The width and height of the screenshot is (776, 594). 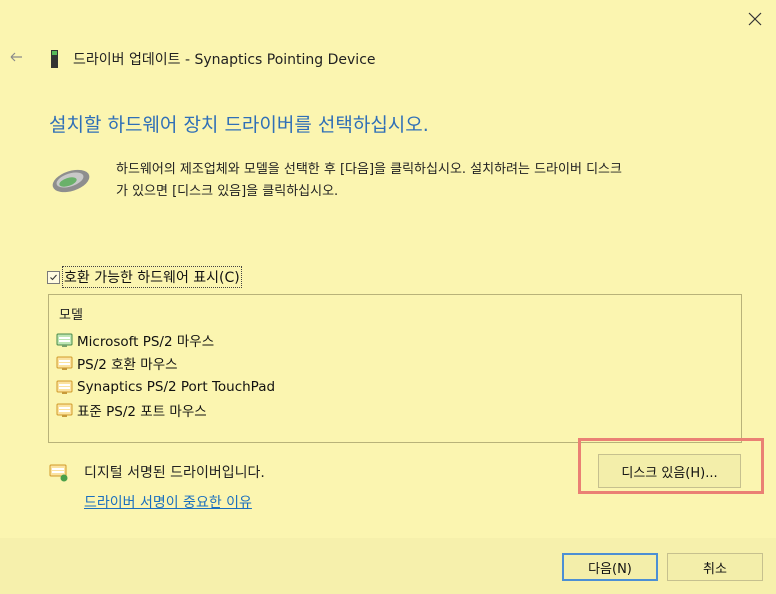 I want to click on model-label: 표준 PS/2 포트 마우스, so click(x=142, y=412).